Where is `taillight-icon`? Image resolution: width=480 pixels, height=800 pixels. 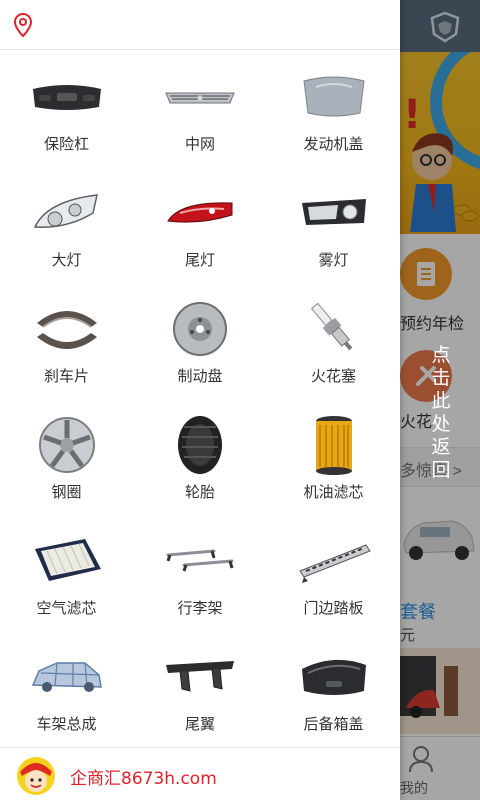
taillight-icon is located at coordinates (200, 212).